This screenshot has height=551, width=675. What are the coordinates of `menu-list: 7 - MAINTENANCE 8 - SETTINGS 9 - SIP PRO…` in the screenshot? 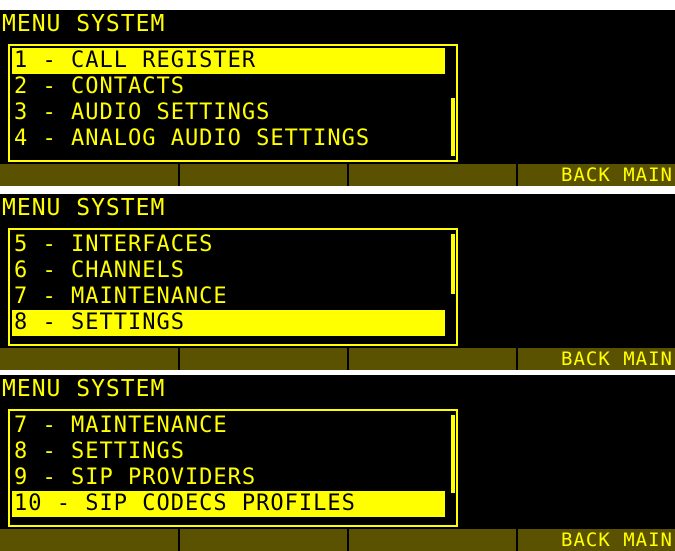 It's located at (233, 468).